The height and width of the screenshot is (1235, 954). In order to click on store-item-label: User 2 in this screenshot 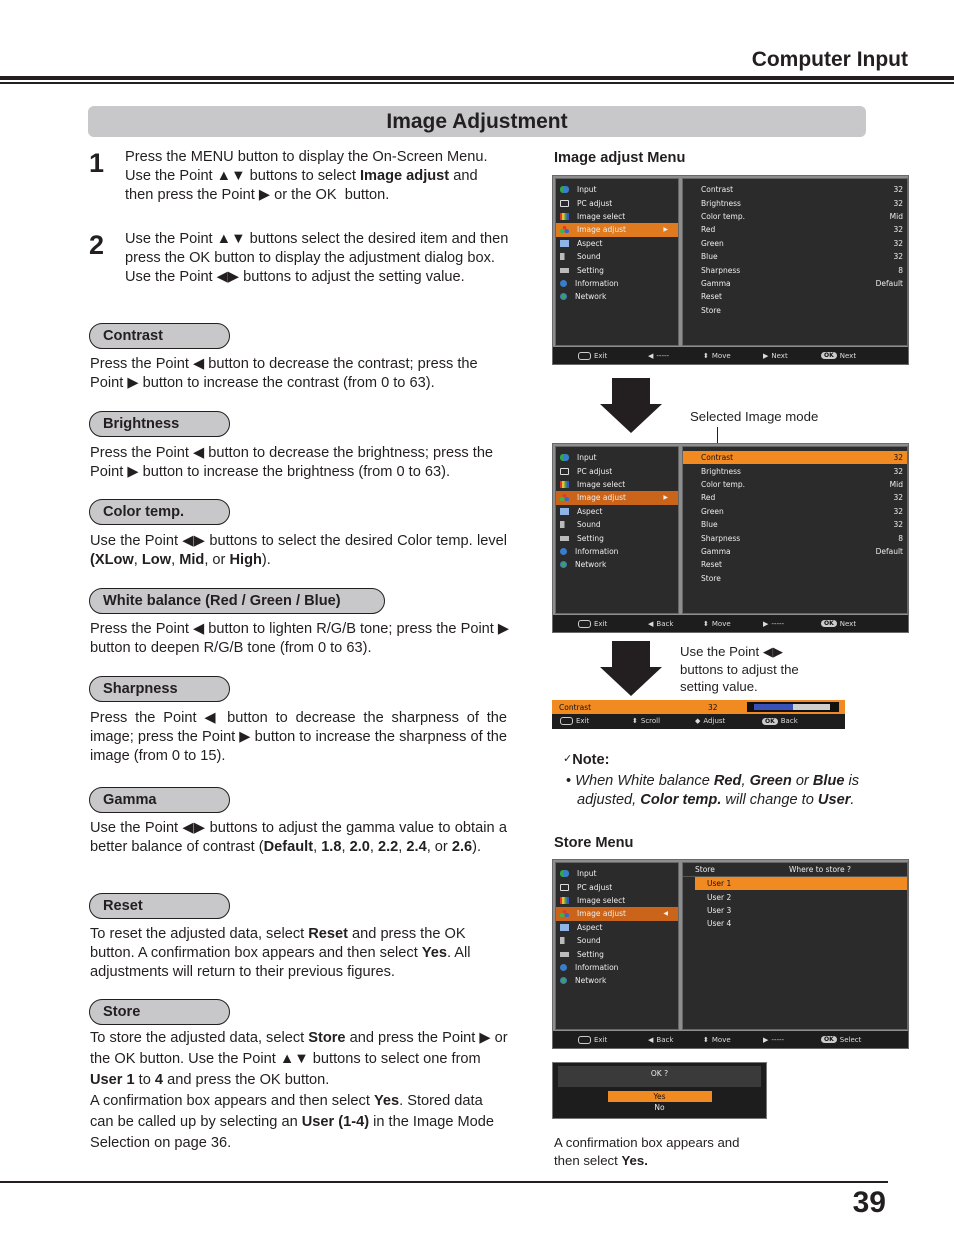, I will do `click(719, 897)`.